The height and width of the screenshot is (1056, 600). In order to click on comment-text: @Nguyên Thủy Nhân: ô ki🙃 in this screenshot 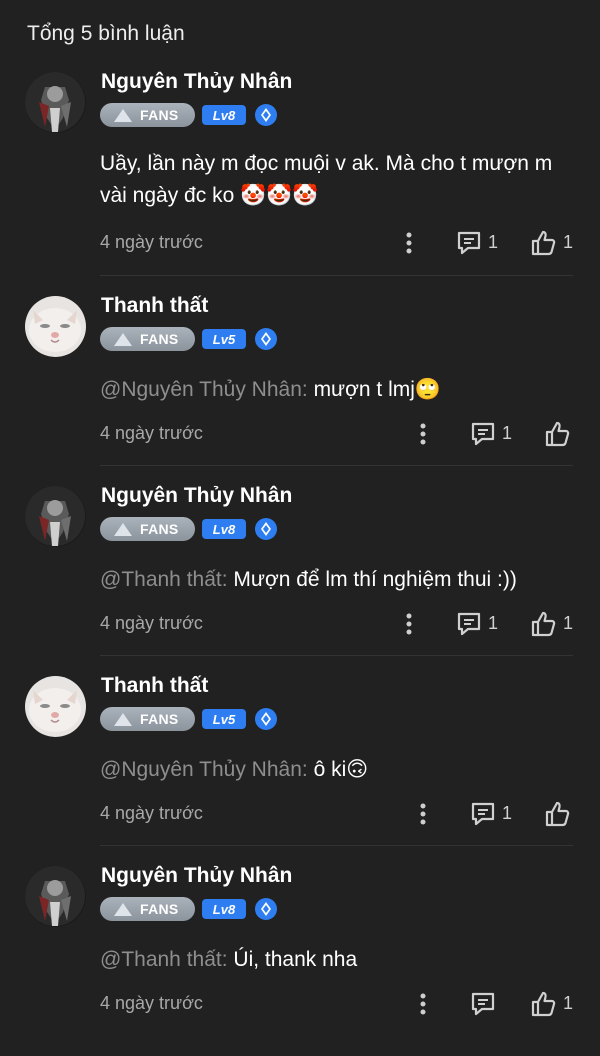, I will do `click(340, 770)`.